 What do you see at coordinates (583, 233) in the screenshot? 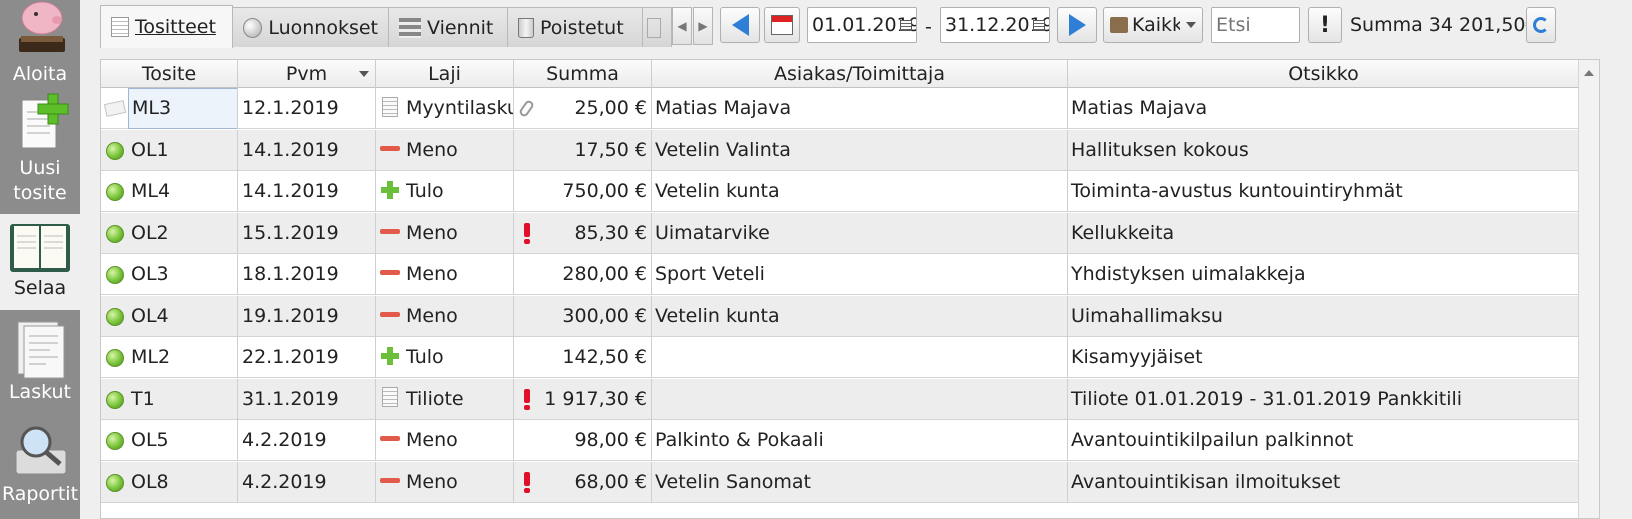
I see `cell-summa: 85,30 €` at bounding box center [583, 233].